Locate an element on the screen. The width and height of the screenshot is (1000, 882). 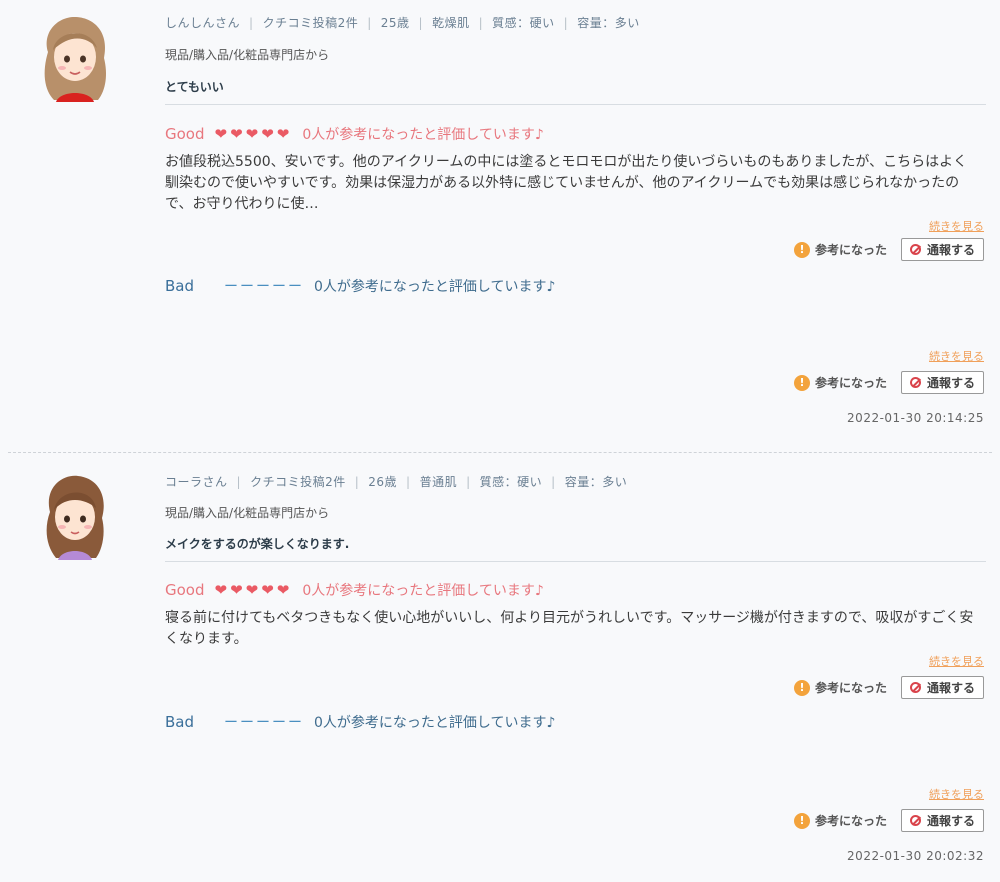
skin-type: 乾燥肌 is located at coordinates (451, 23).